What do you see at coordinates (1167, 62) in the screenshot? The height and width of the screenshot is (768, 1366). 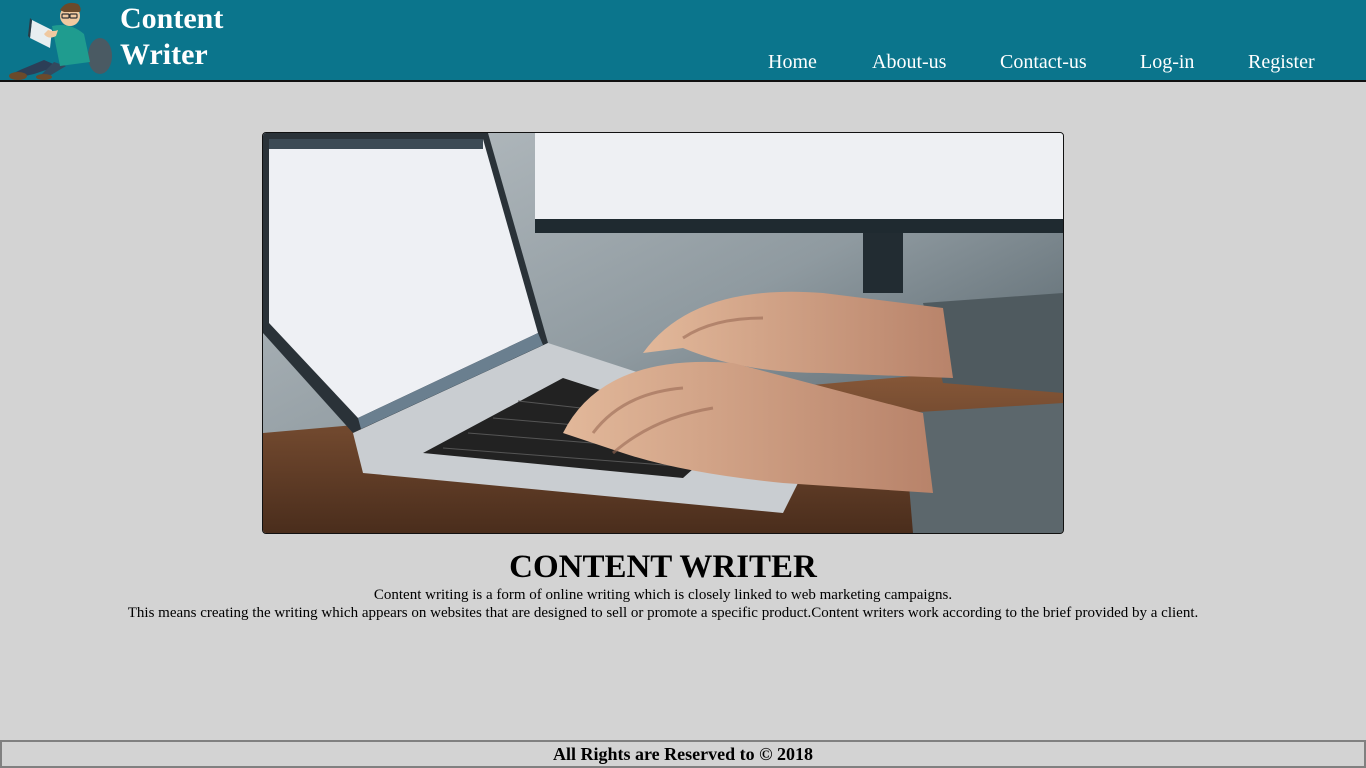 I see `nav-log-in-link: Log-in` at bounding box center [1167, 62].